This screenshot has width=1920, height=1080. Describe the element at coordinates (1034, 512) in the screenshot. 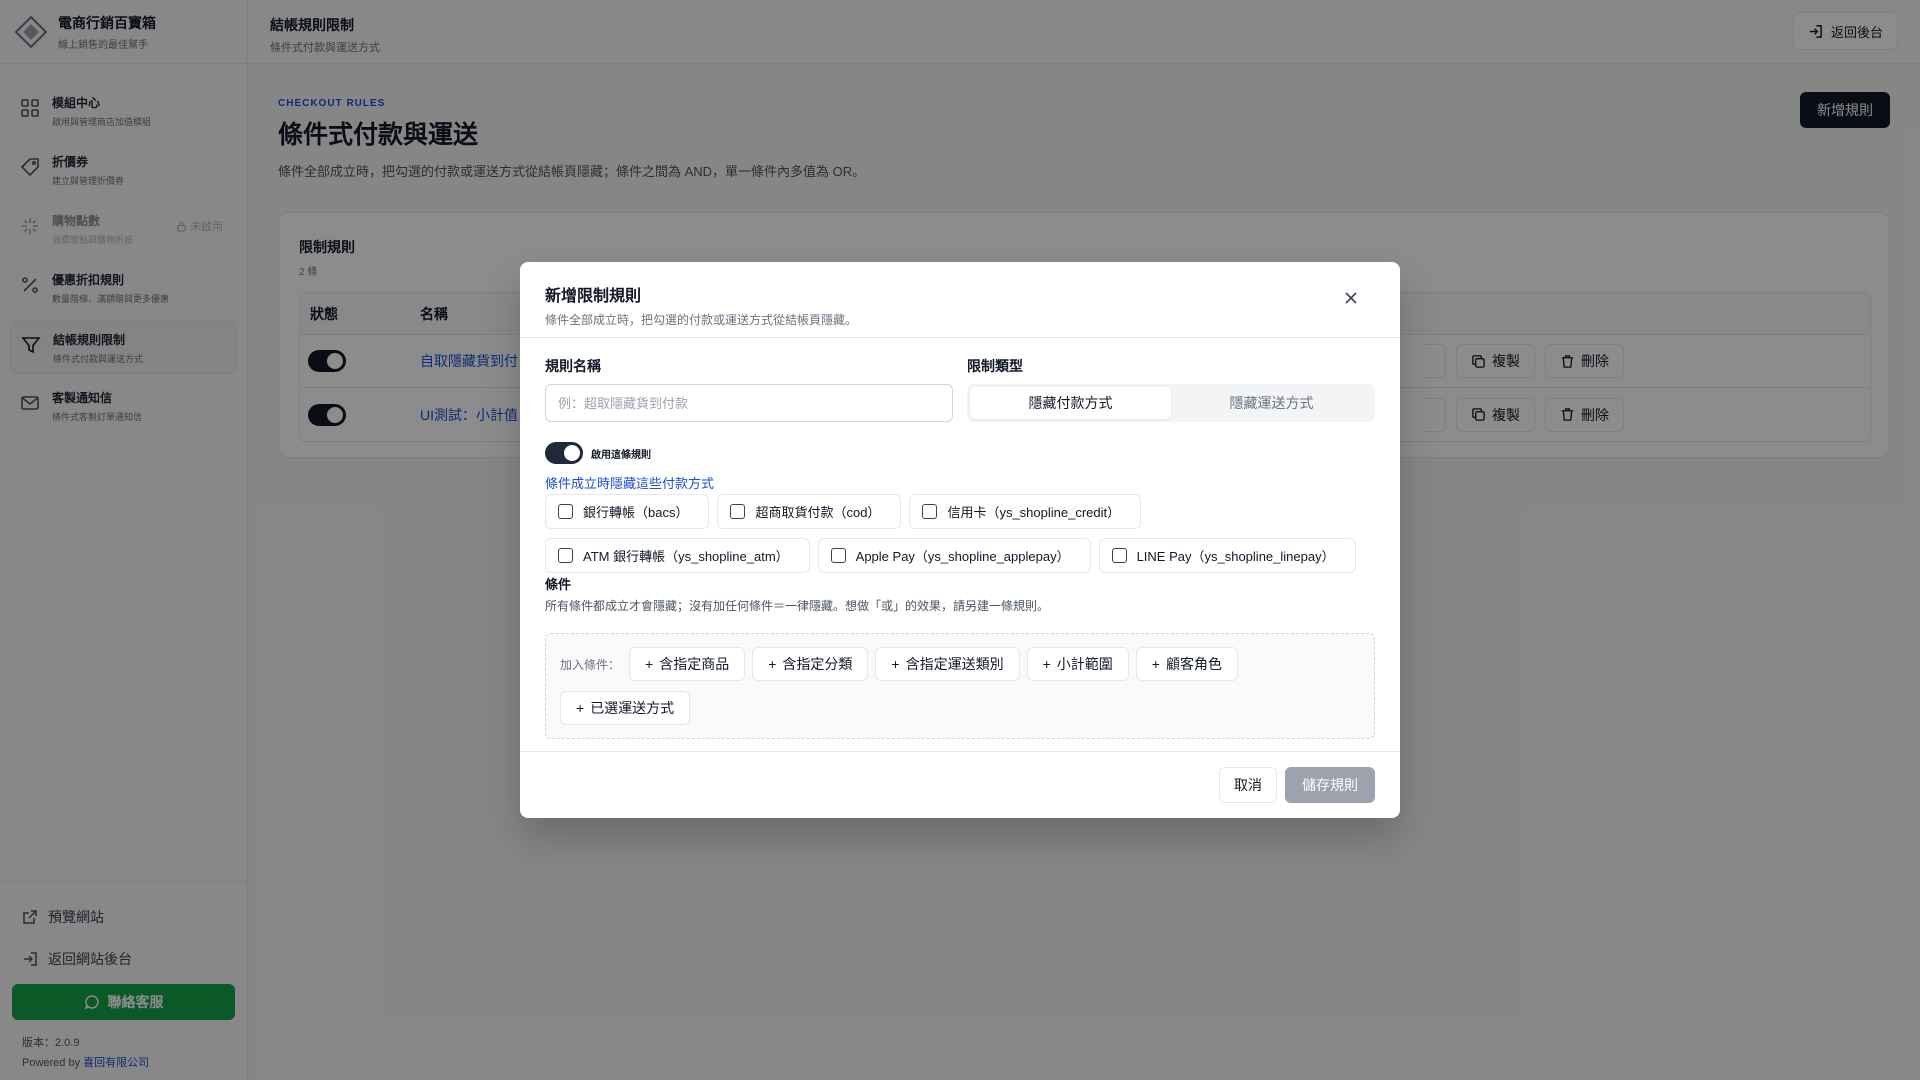

I see `payment-method-label: 信用卡（ys_shopline_credit）` at that location.